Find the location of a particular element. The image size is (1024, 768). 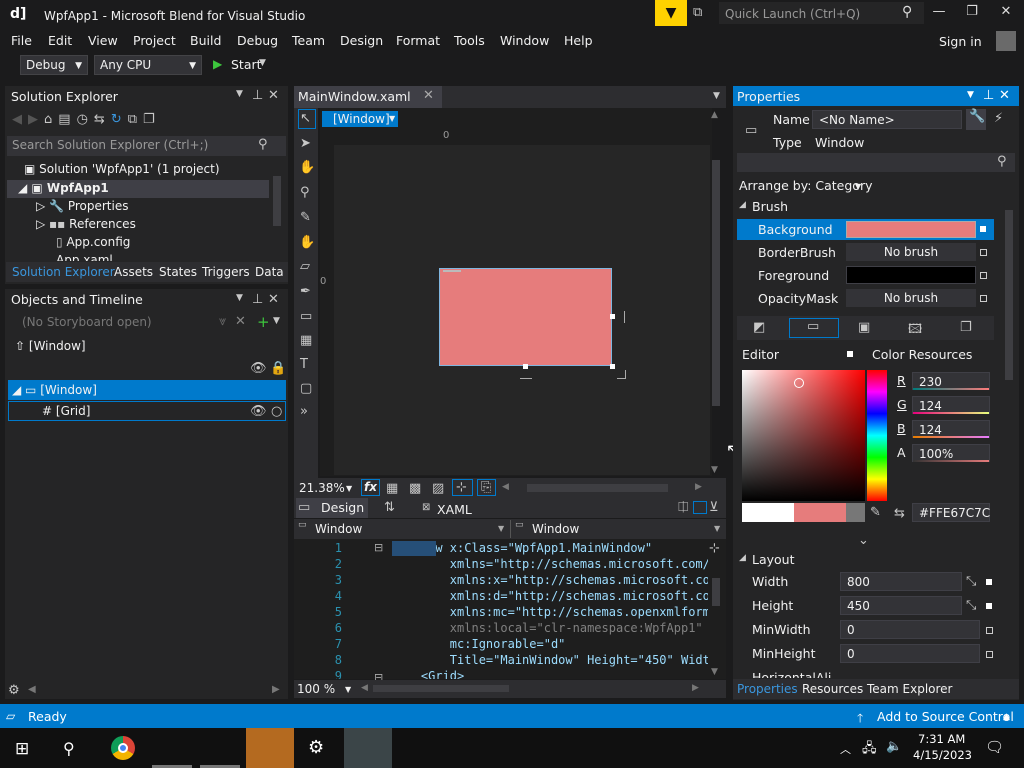

opacity-mask-value: No brush is located at coordinates (911, 298).